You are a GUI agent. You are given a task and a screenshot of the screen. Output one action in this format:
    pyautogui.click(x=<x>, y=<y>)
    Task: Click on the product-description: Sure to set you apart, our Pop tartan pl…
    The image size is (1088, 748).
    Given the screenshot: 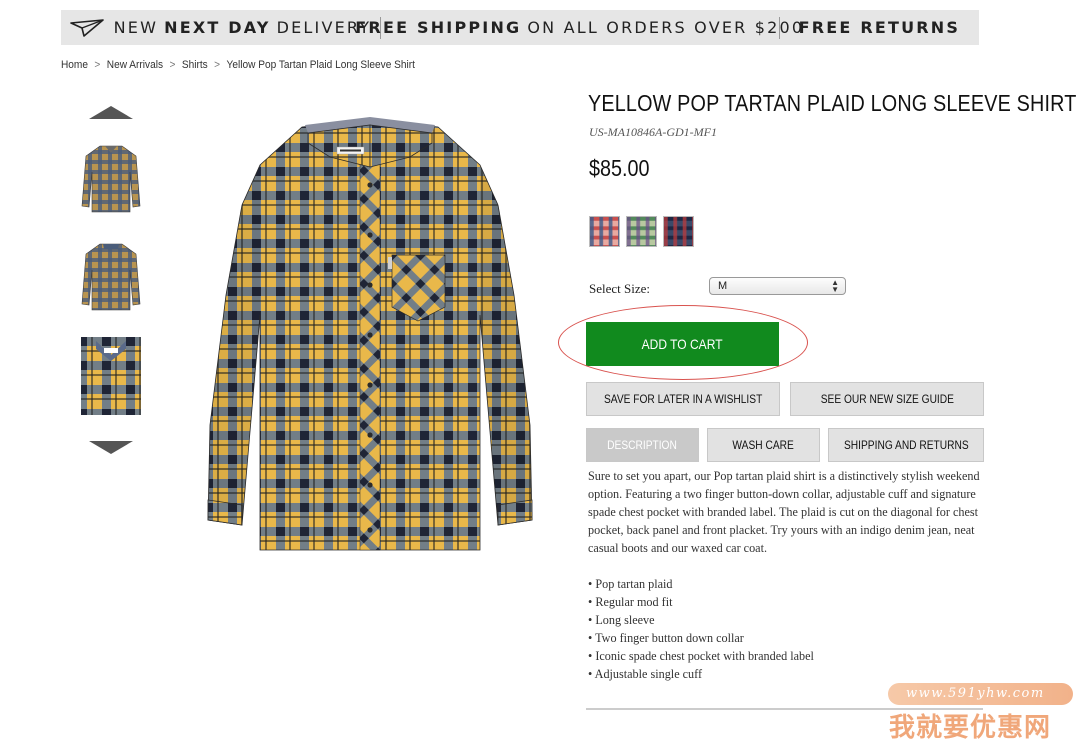 What is the action you would take?
    pyautogui.click(x=784, y=512)
    